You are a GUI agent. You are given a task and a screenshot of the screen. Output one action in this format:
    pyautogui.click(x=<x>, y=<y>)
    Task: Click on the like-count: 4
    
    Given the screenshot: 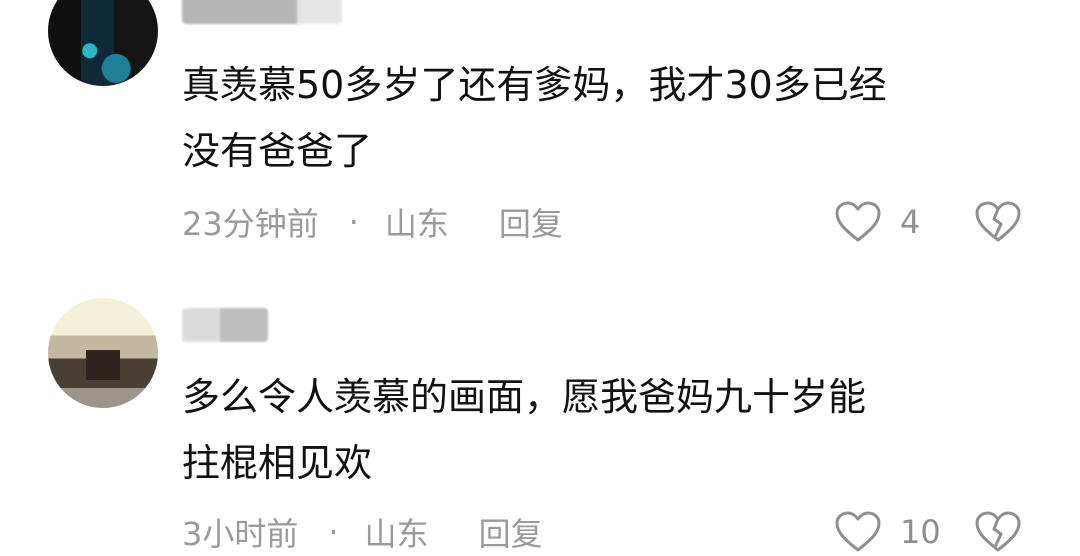 What is the action you would take?
    pyautogui.click(x=910, y=222)
    